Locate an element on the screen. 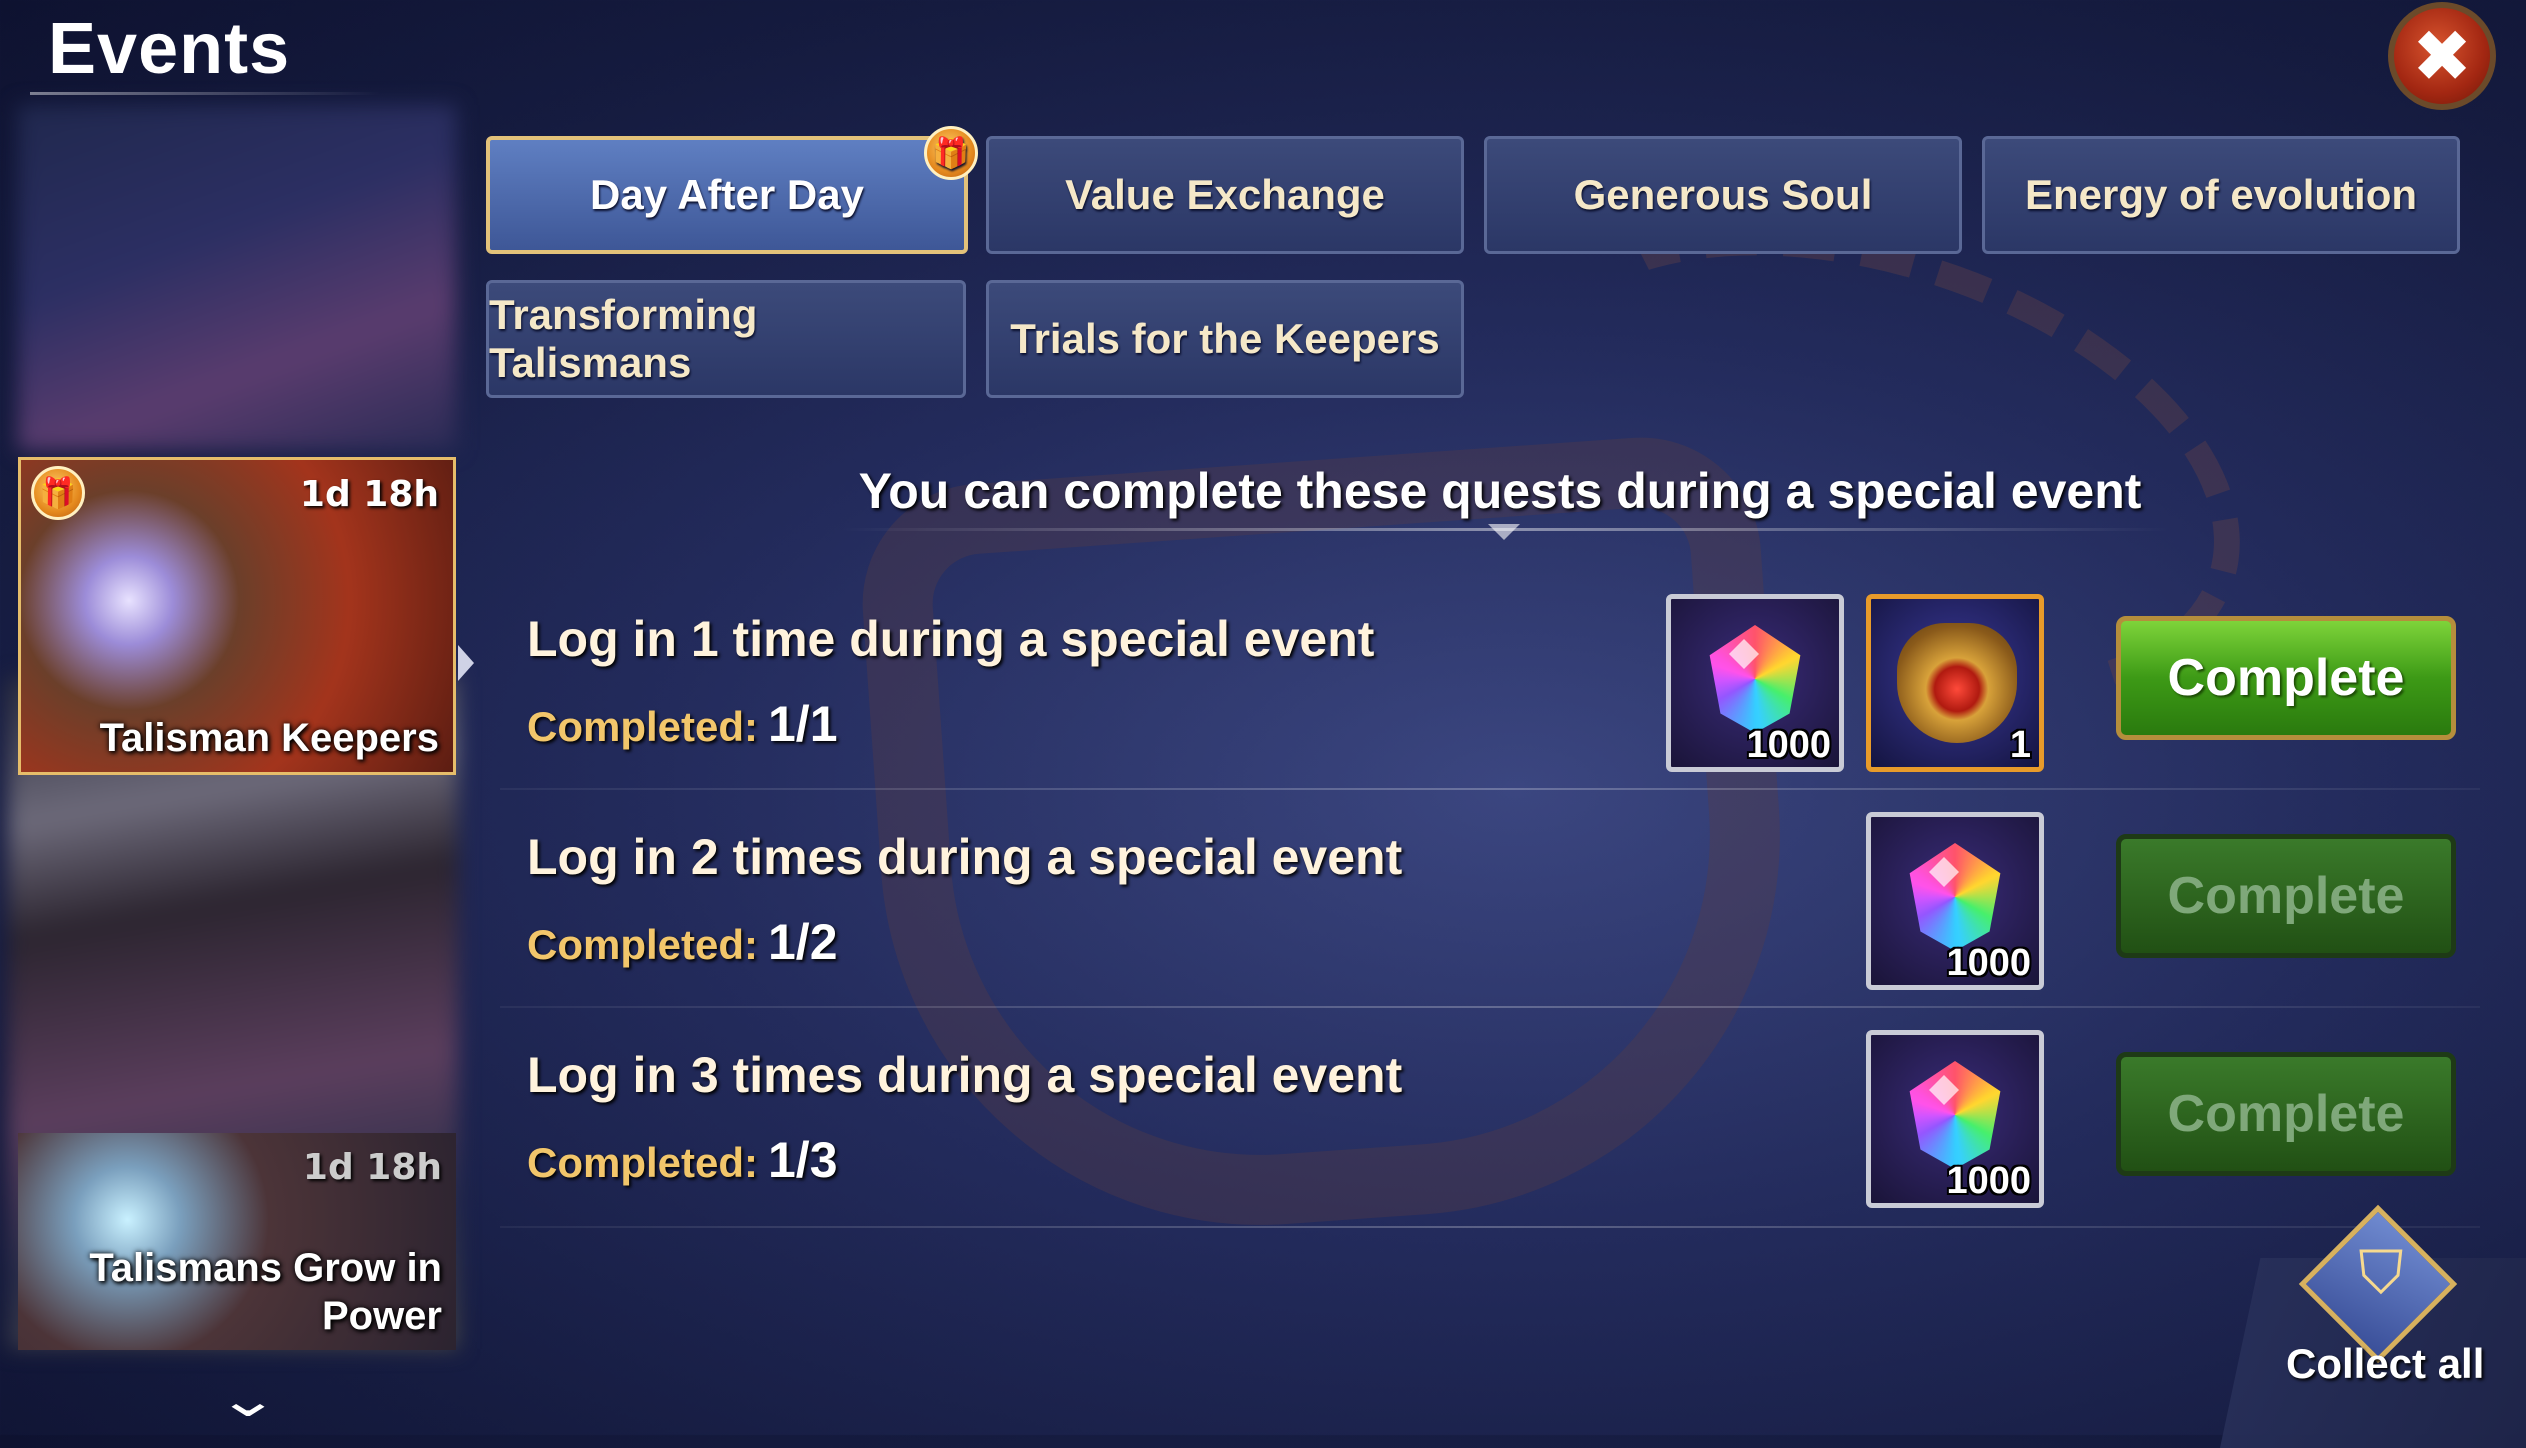  talisman-icon is located at coordinates (1957, 683).